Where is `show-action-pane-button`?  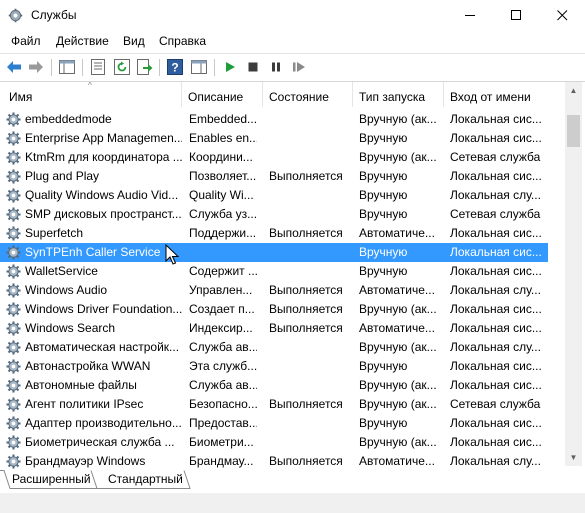
show-action-pane-button is located at coordinates (199, 67).